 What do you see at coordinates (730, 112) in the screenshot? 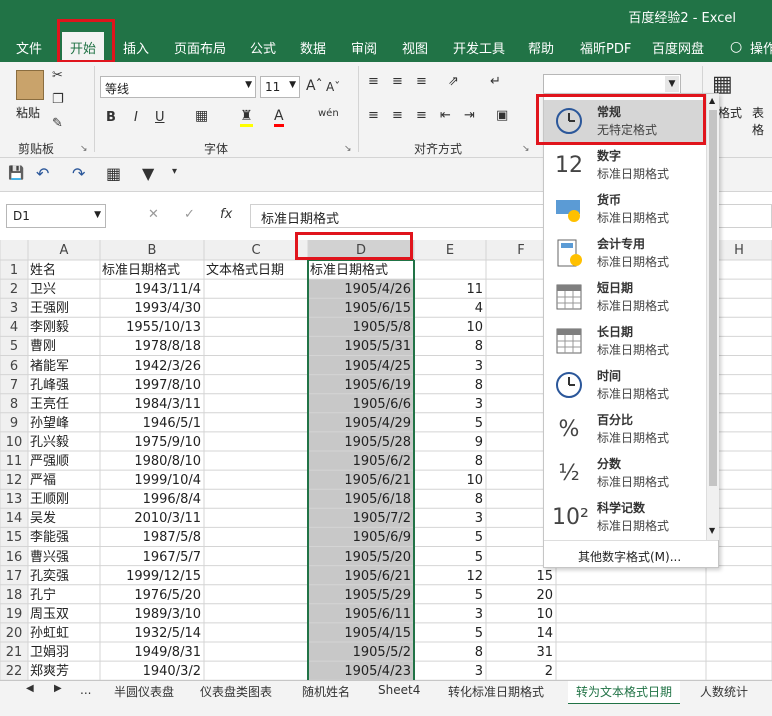
I see `conditional-format-button: 格式` at bounding box center [730, 112].